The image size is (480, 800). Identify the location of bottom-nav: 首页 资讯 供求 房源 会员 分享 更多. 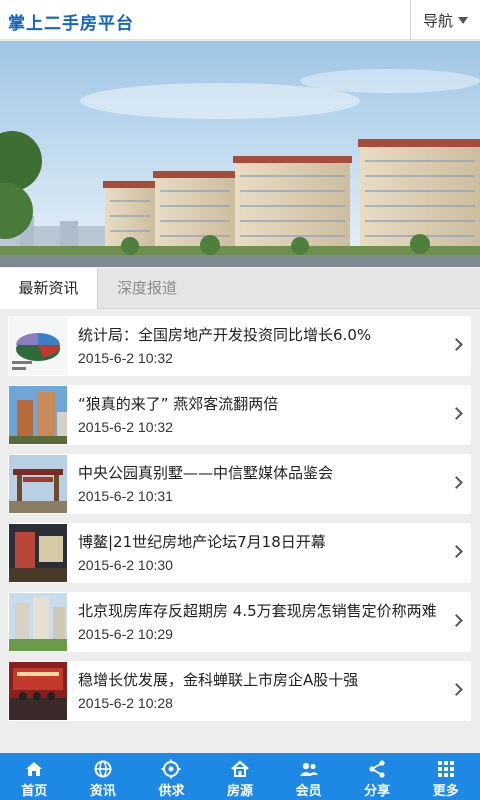
(240, 776).